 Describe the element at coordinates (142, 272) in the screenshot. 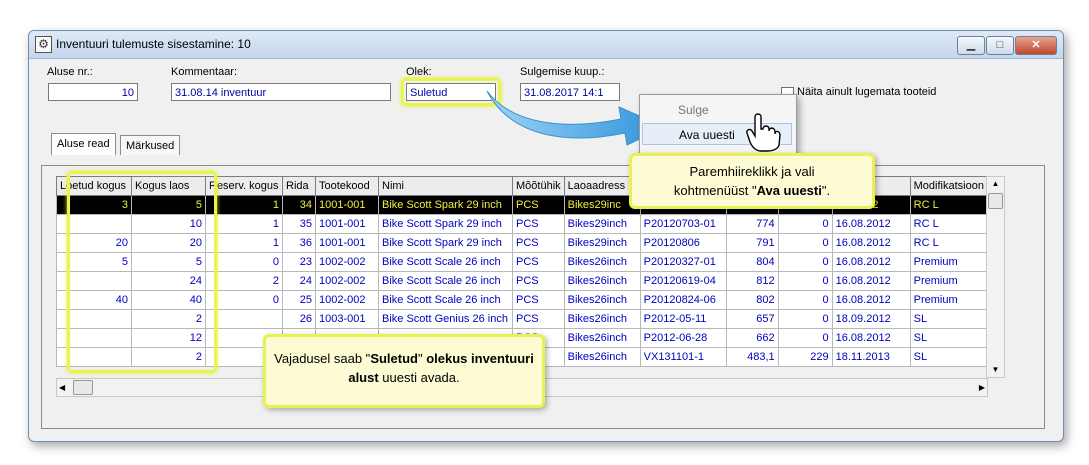

I see `quantity-columns-highlight` at that location.